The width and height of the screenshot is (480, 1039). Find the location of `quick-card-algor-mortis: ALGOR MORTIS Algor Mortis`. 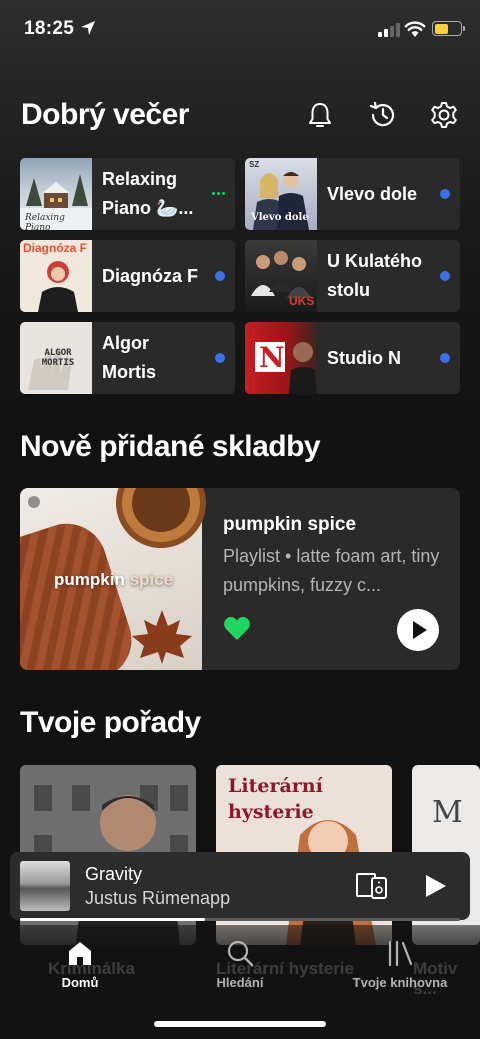

quick-card-algor-mortis: ALGOR MORTIS Algor Mortis is located at coordinates (127, 358).